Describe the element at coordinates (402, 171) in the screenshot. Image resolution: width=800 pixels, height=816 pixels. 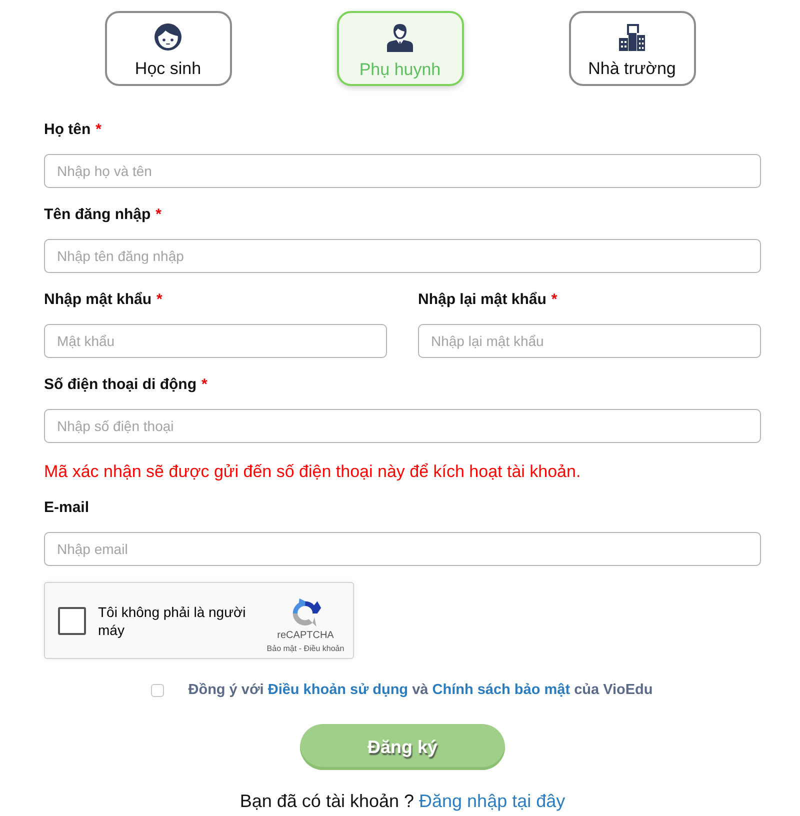
I see `input-field: Nhập họ và tên` at that location.